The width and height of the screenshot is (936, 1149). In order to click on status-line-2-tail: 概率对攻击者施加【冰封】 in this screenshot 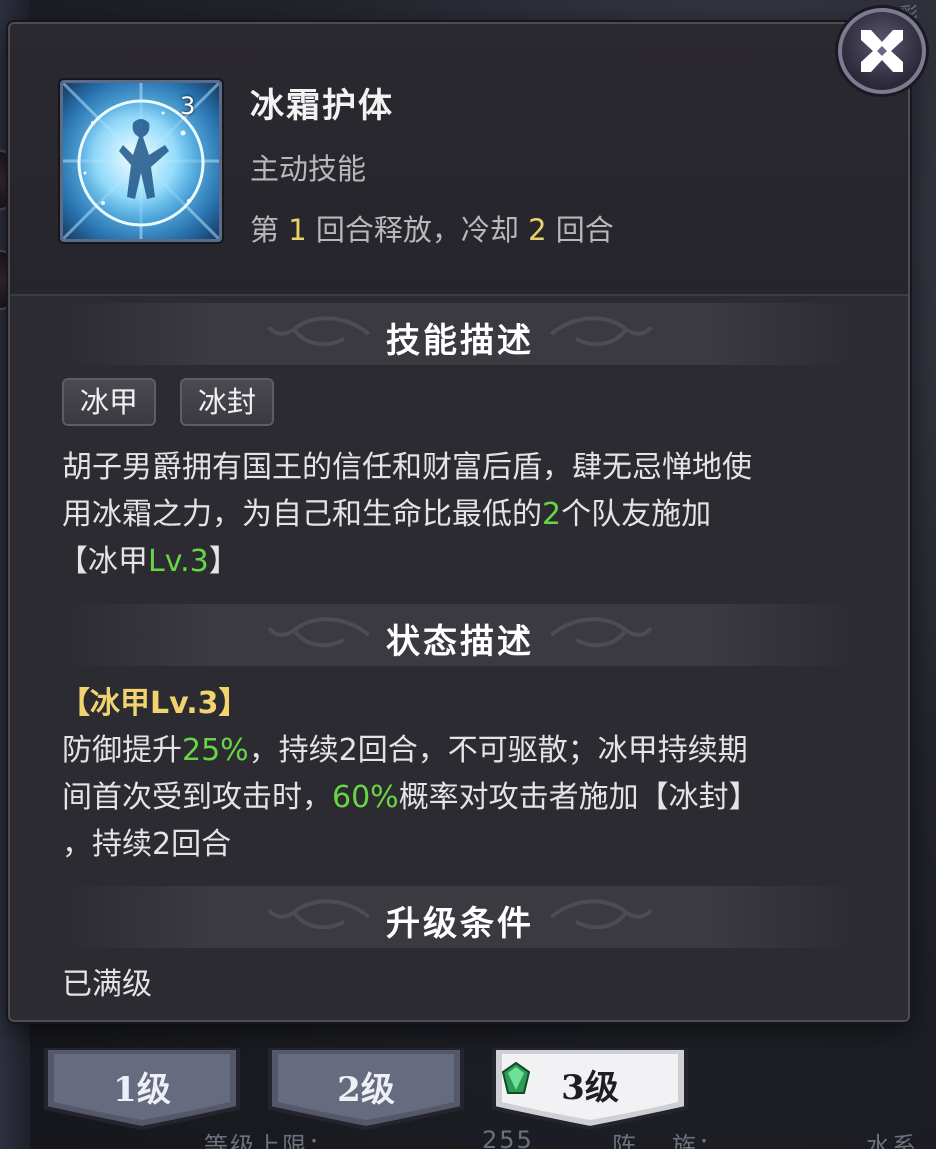, I will do `click(578, 797)`.